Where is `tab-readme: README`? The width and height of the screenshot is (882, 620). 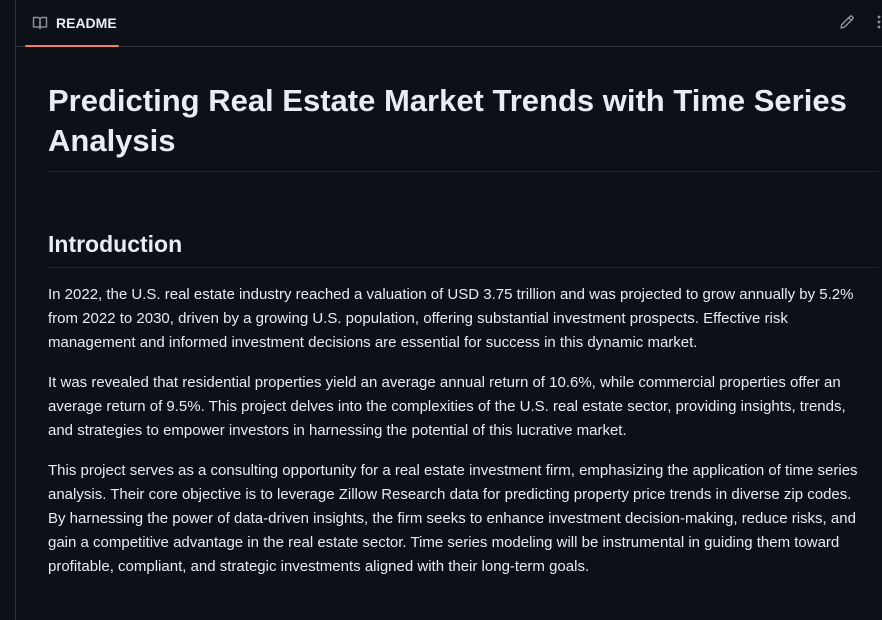 tab-readme: README is located at coordinates (72, 23).